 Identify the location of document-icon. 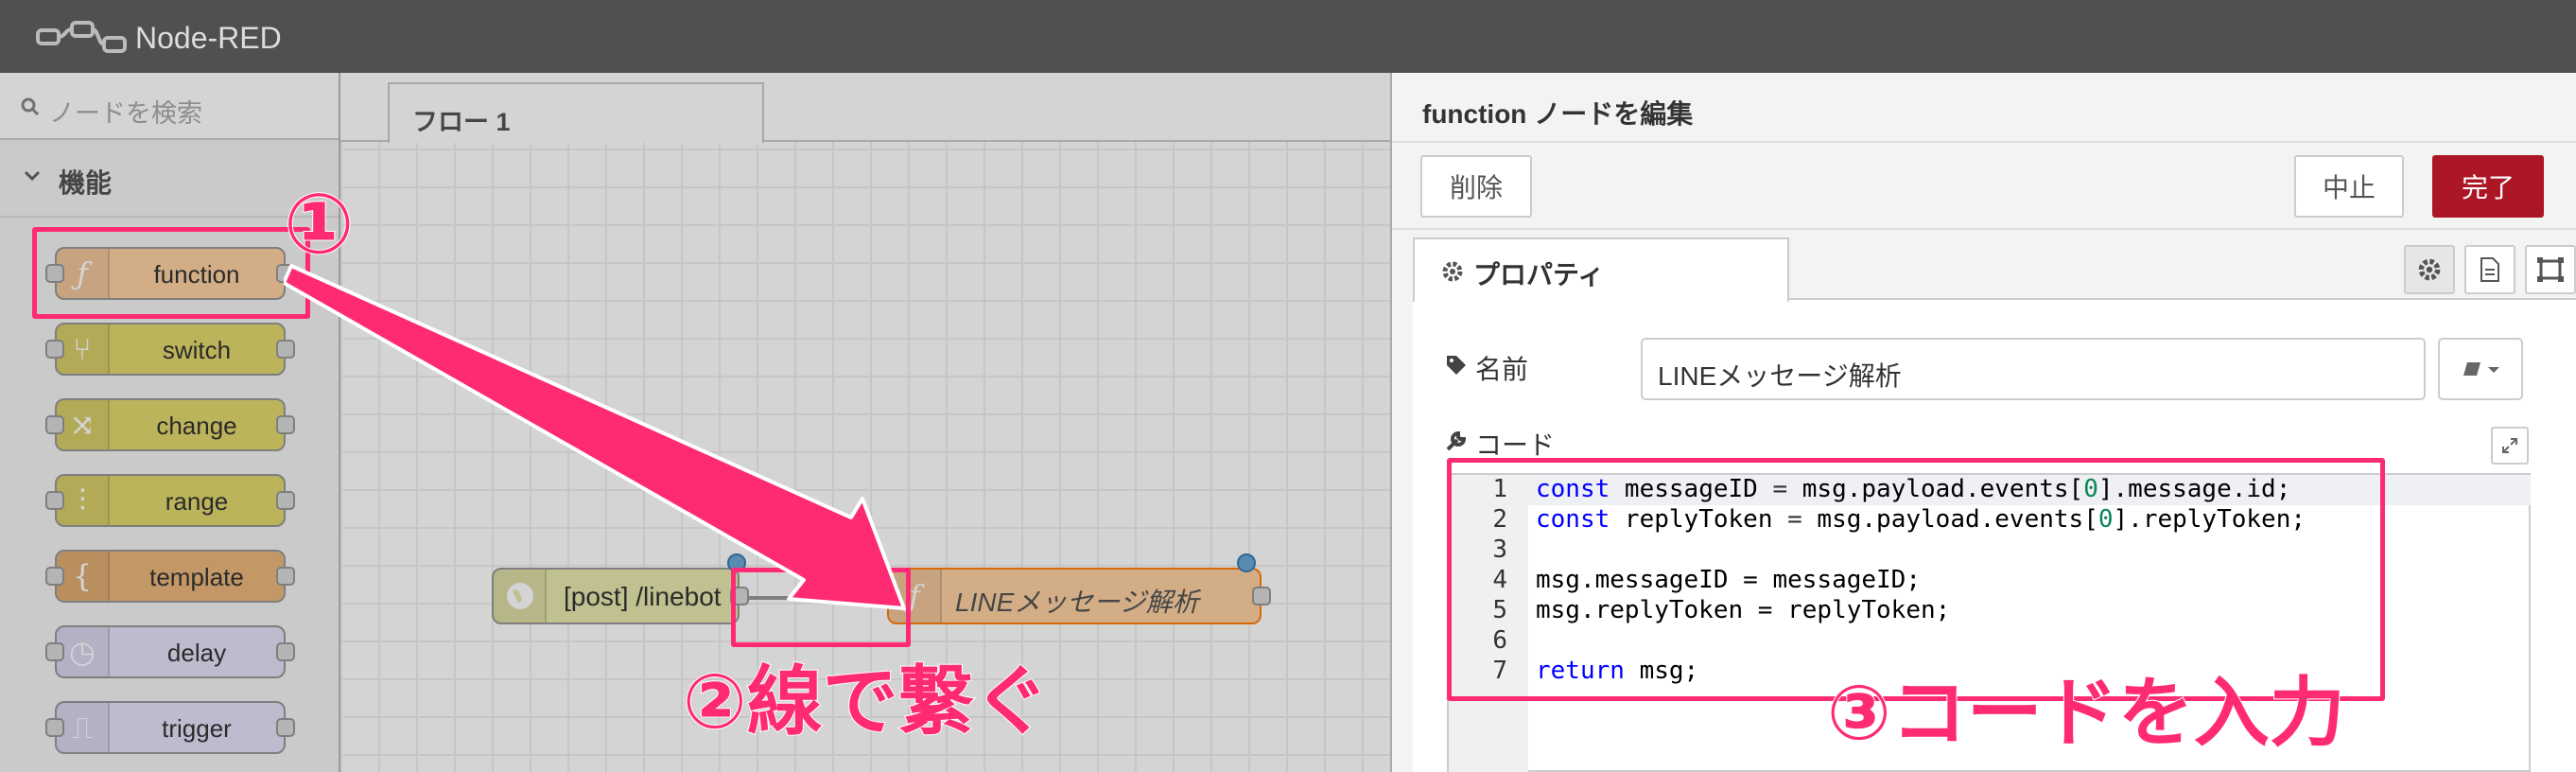
(2489, 269).